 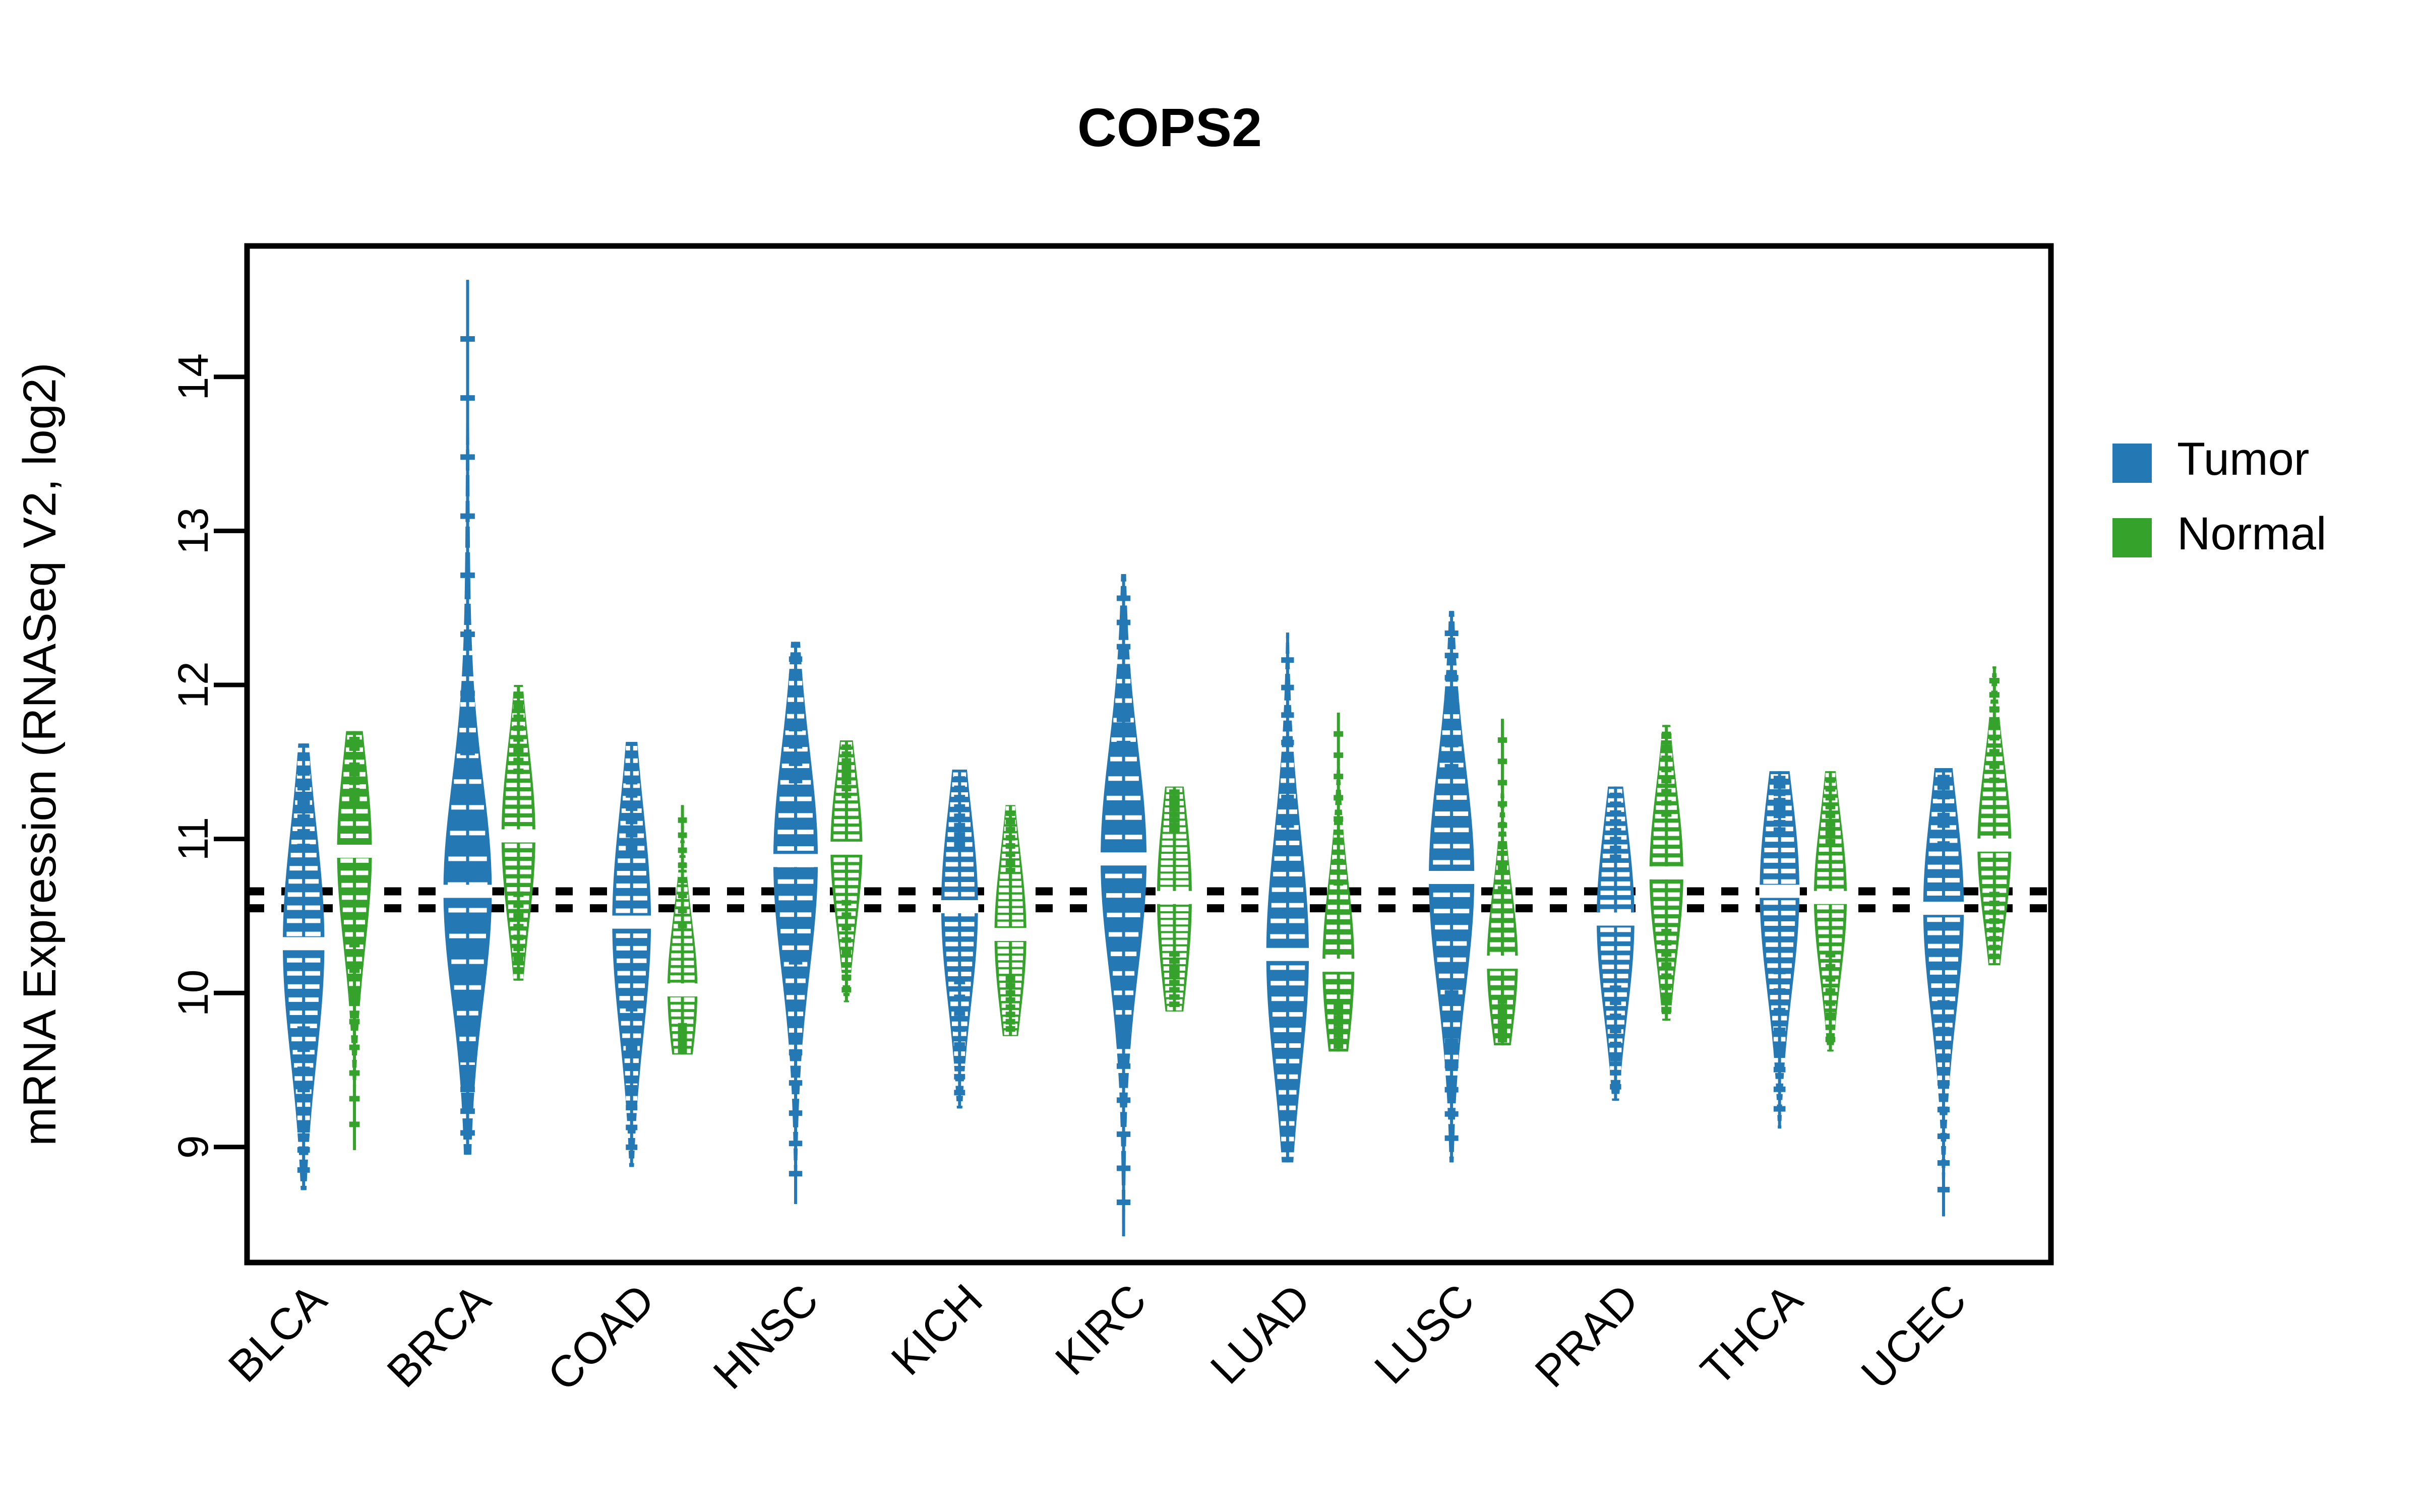 I want to click on chart-title: COPS2, so click(x=1169, y=127).